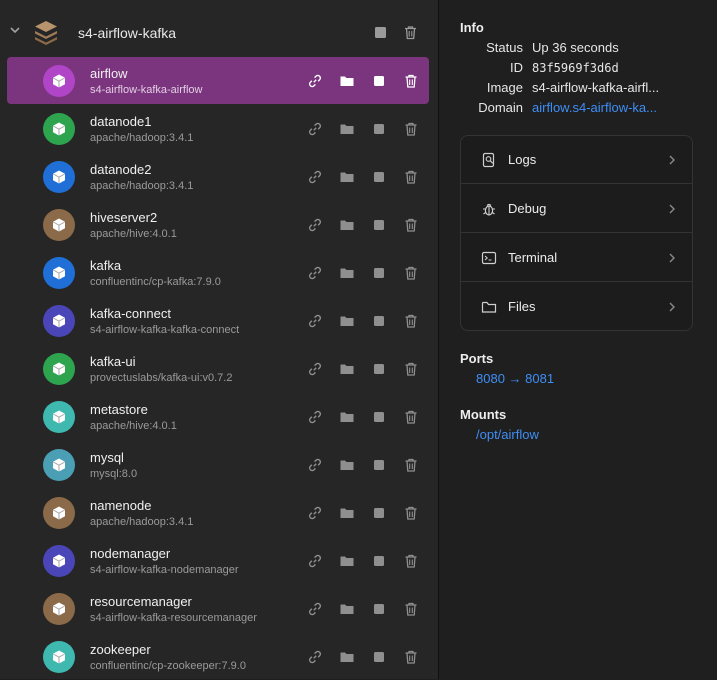  I want to click on mount-path-link: /opt/airflow, so click(507, 434).